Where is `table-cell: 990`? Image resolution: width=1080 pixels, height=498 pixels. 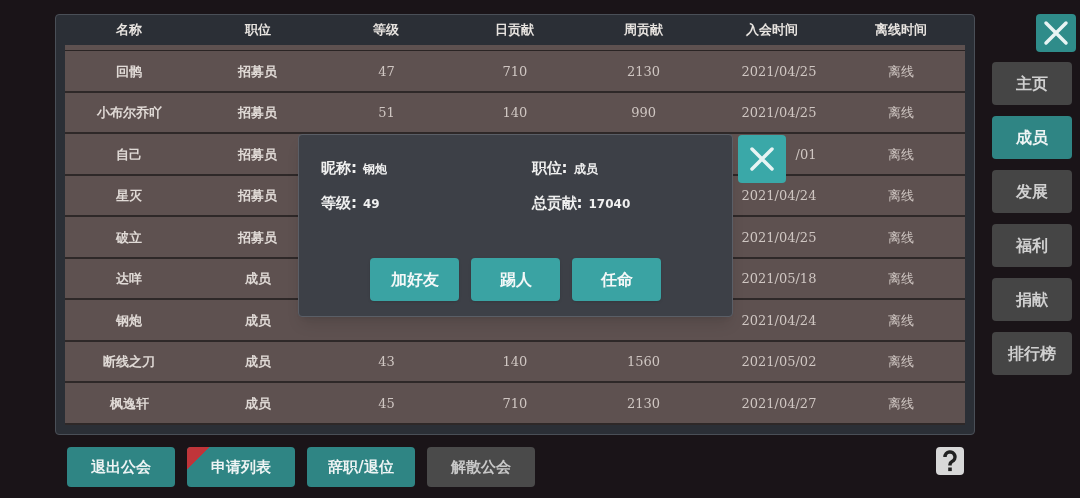
table-cell: 990 is located at coordinates (643, 113).